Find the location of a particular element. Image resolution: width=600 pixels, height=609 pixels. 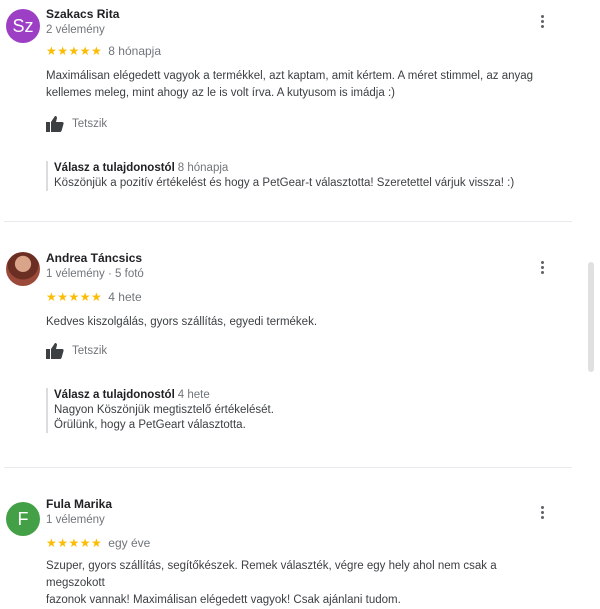

reply-time: 8 hónapja is located at coordinates (203, 168).